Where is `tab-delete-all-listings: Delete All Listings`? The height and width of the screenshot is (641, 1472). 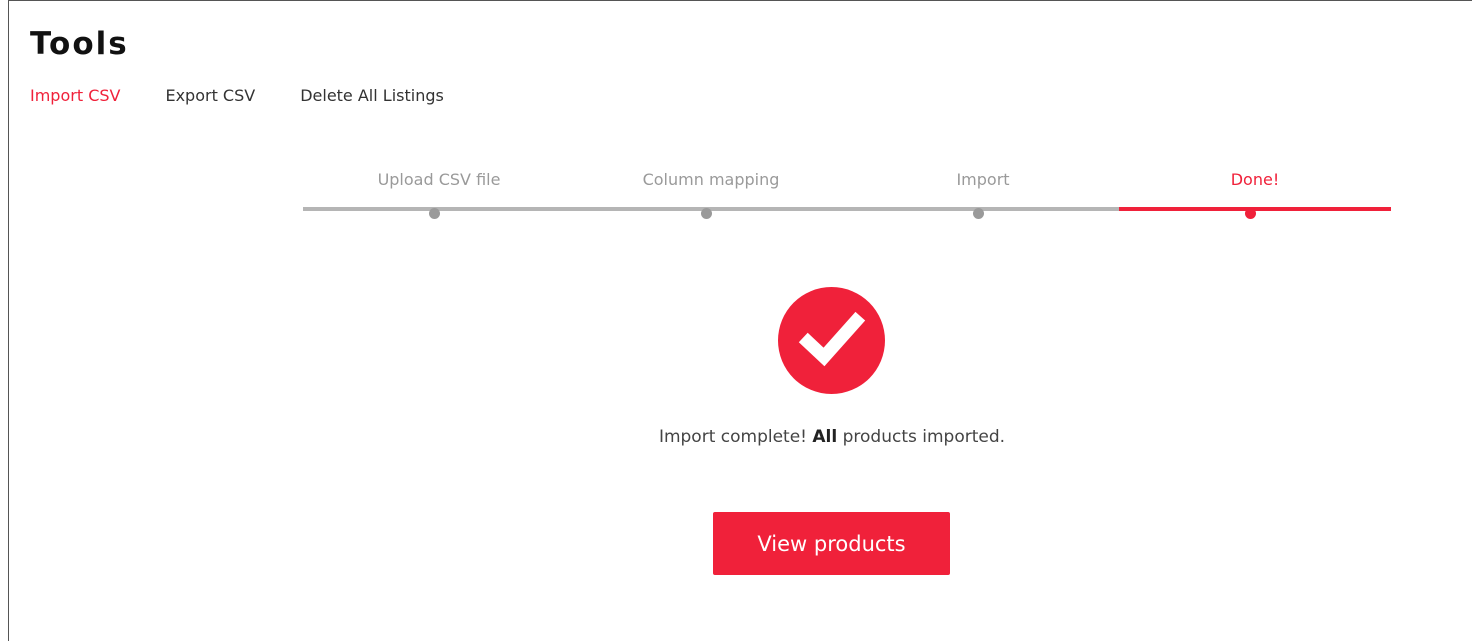 tab-delete-all-listings: Delete All Listings is located at coordinates (372, 95).